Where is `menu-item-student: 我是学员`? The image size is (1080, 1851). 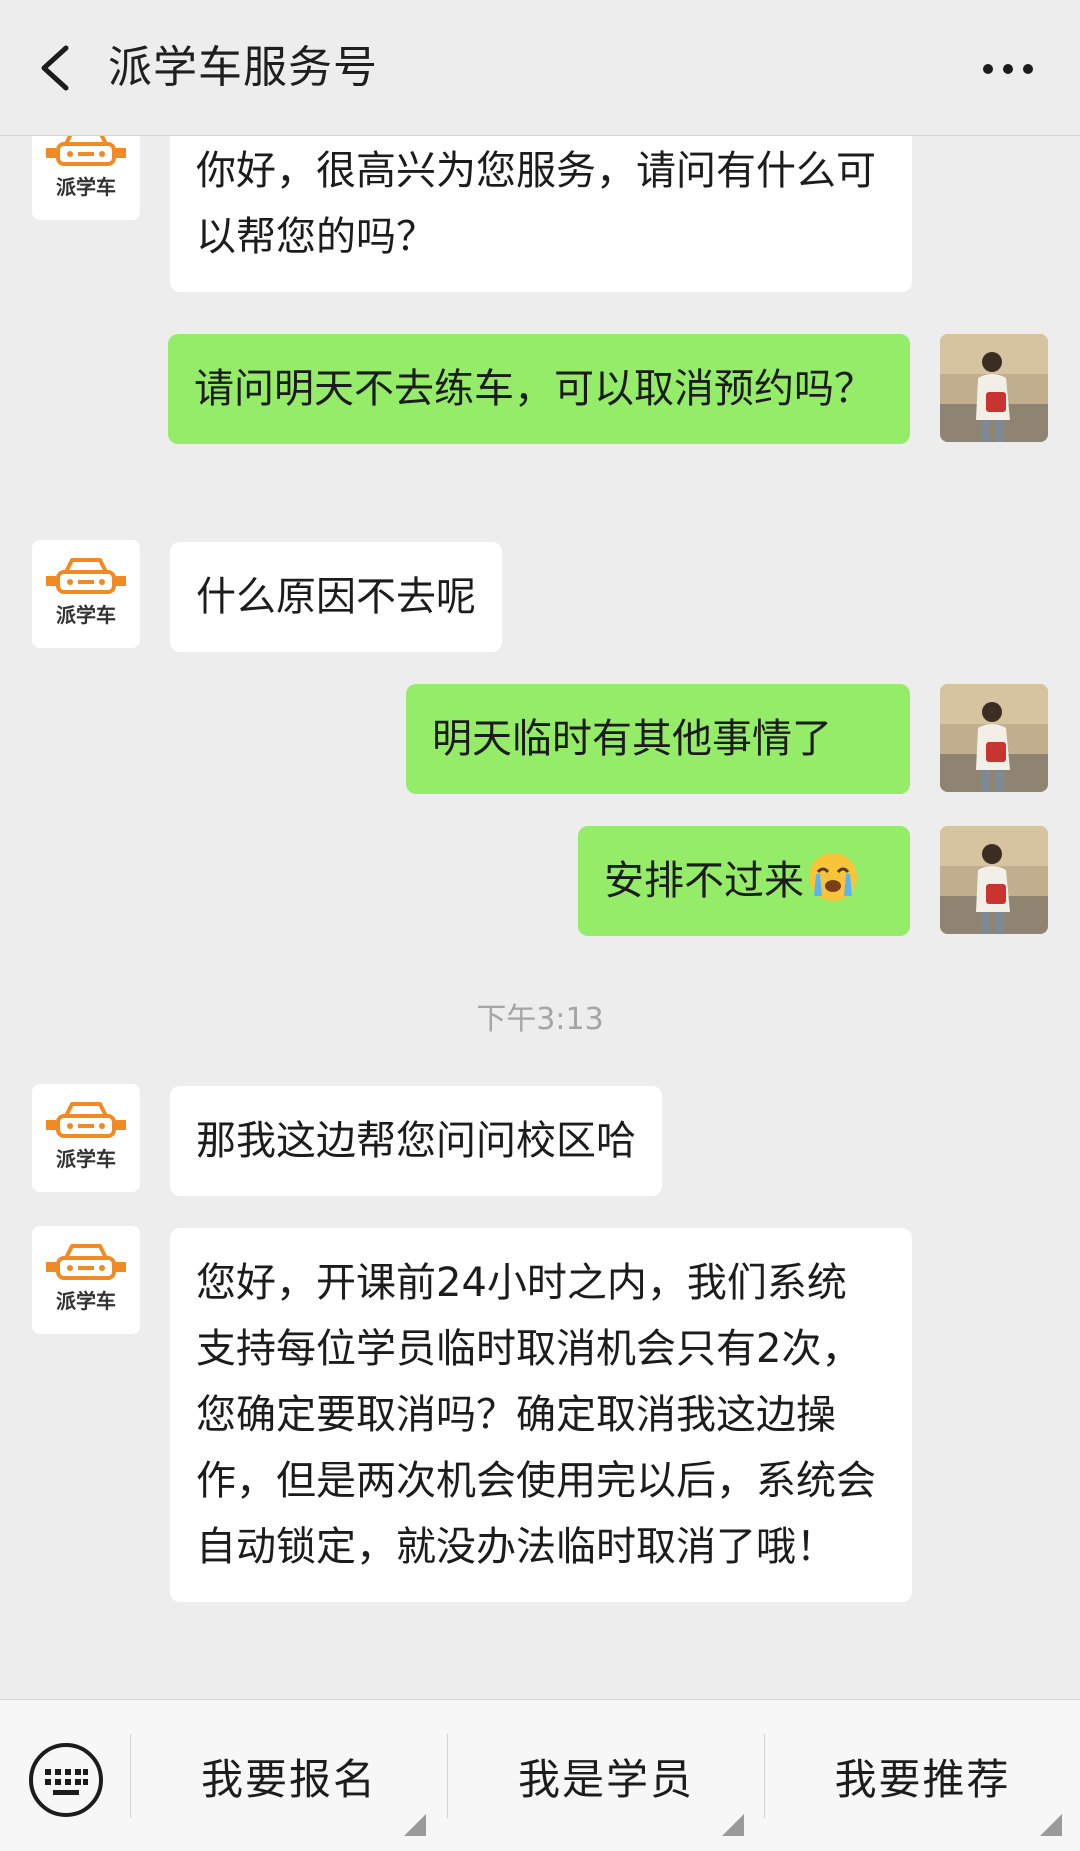
menu-item-student: 我是学员 is located at coordinates (606, 1775).